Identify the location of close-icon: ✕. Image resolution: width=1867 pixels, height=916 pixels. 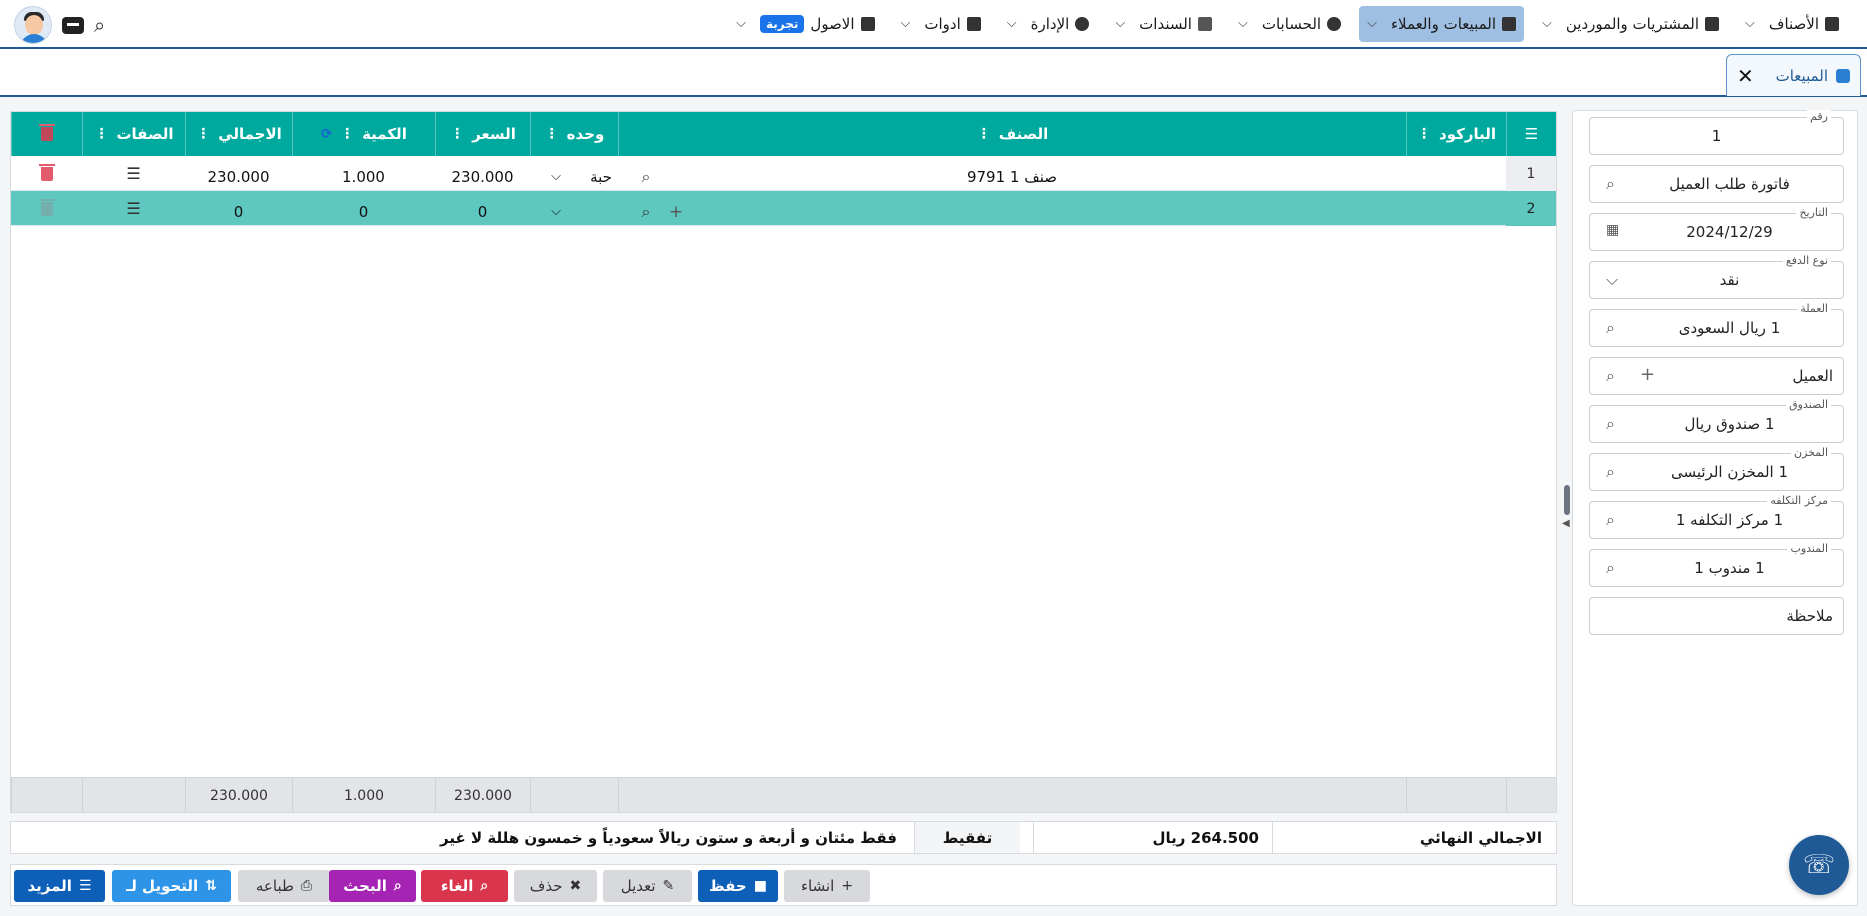
(1745, 76).